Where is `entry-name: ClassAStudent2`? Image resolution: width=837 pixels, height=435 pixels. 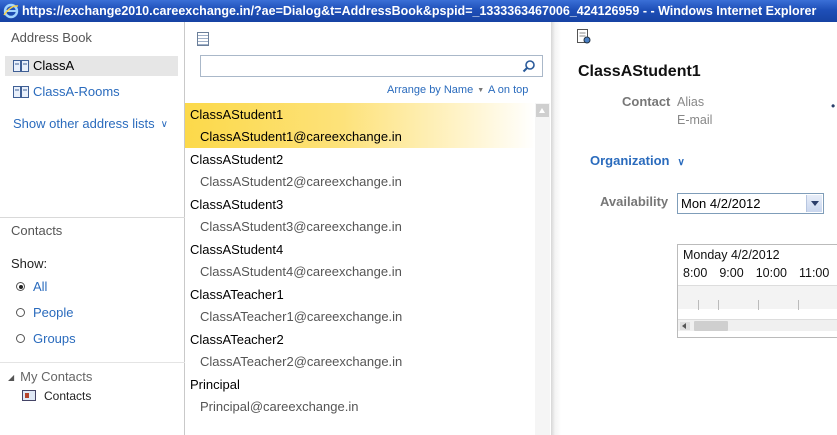 entry-name: ClassAStudent2 is located at coordinates (237, 159).